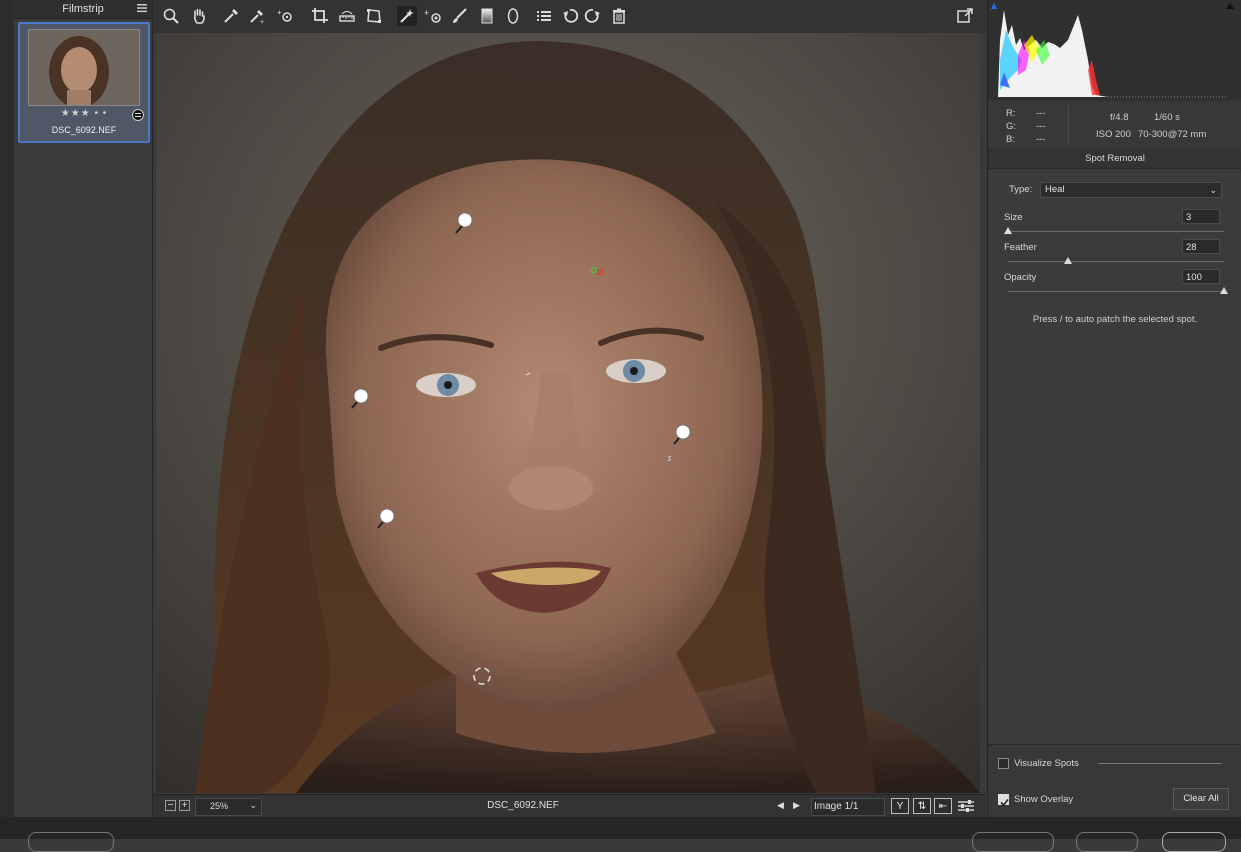  What do you see at coordinates (1114, 781) in the screenshot?
I see `spot-bottom-controls: Visualize Spots Show Overlay Clear All` at bounding box center [1114, 781].